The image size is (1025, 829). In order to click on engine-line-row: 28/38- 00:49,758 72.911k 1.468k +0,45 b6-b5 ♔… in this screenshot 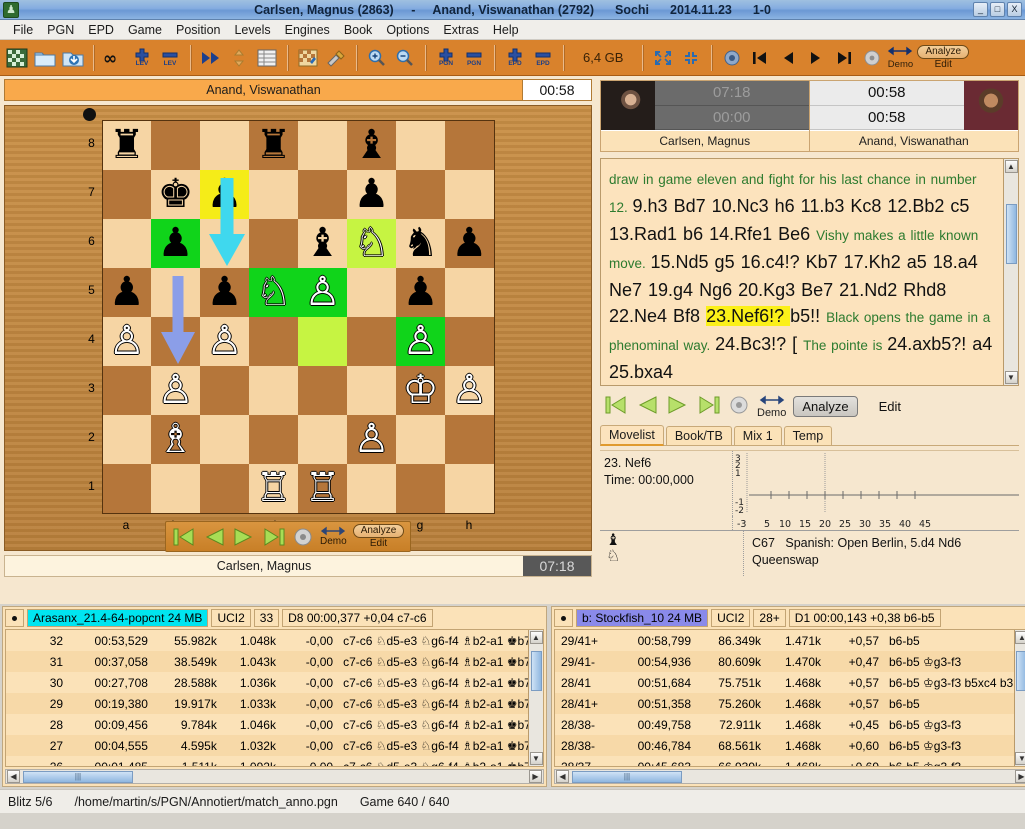, I will do `click(784, 724)`.